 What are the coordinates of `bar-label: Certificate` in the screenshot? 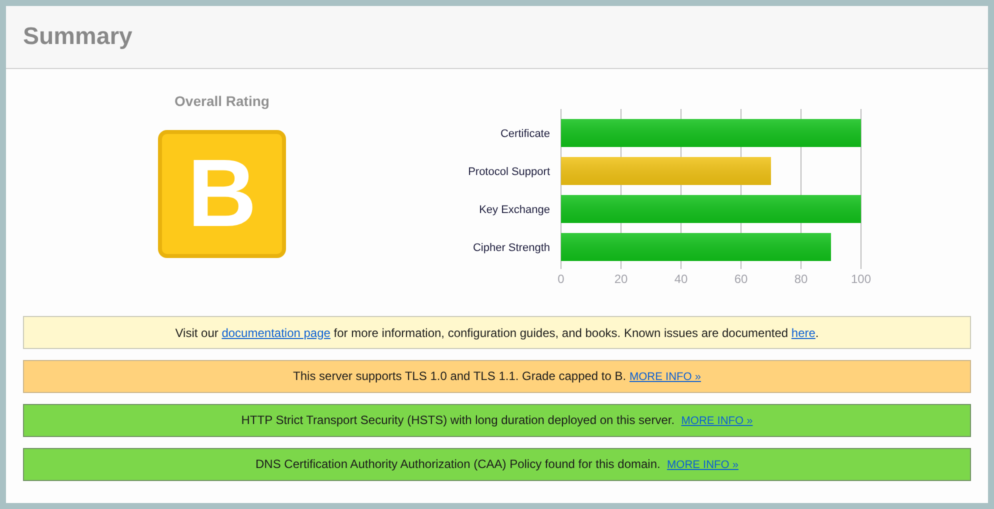 It's located at (525, 134).